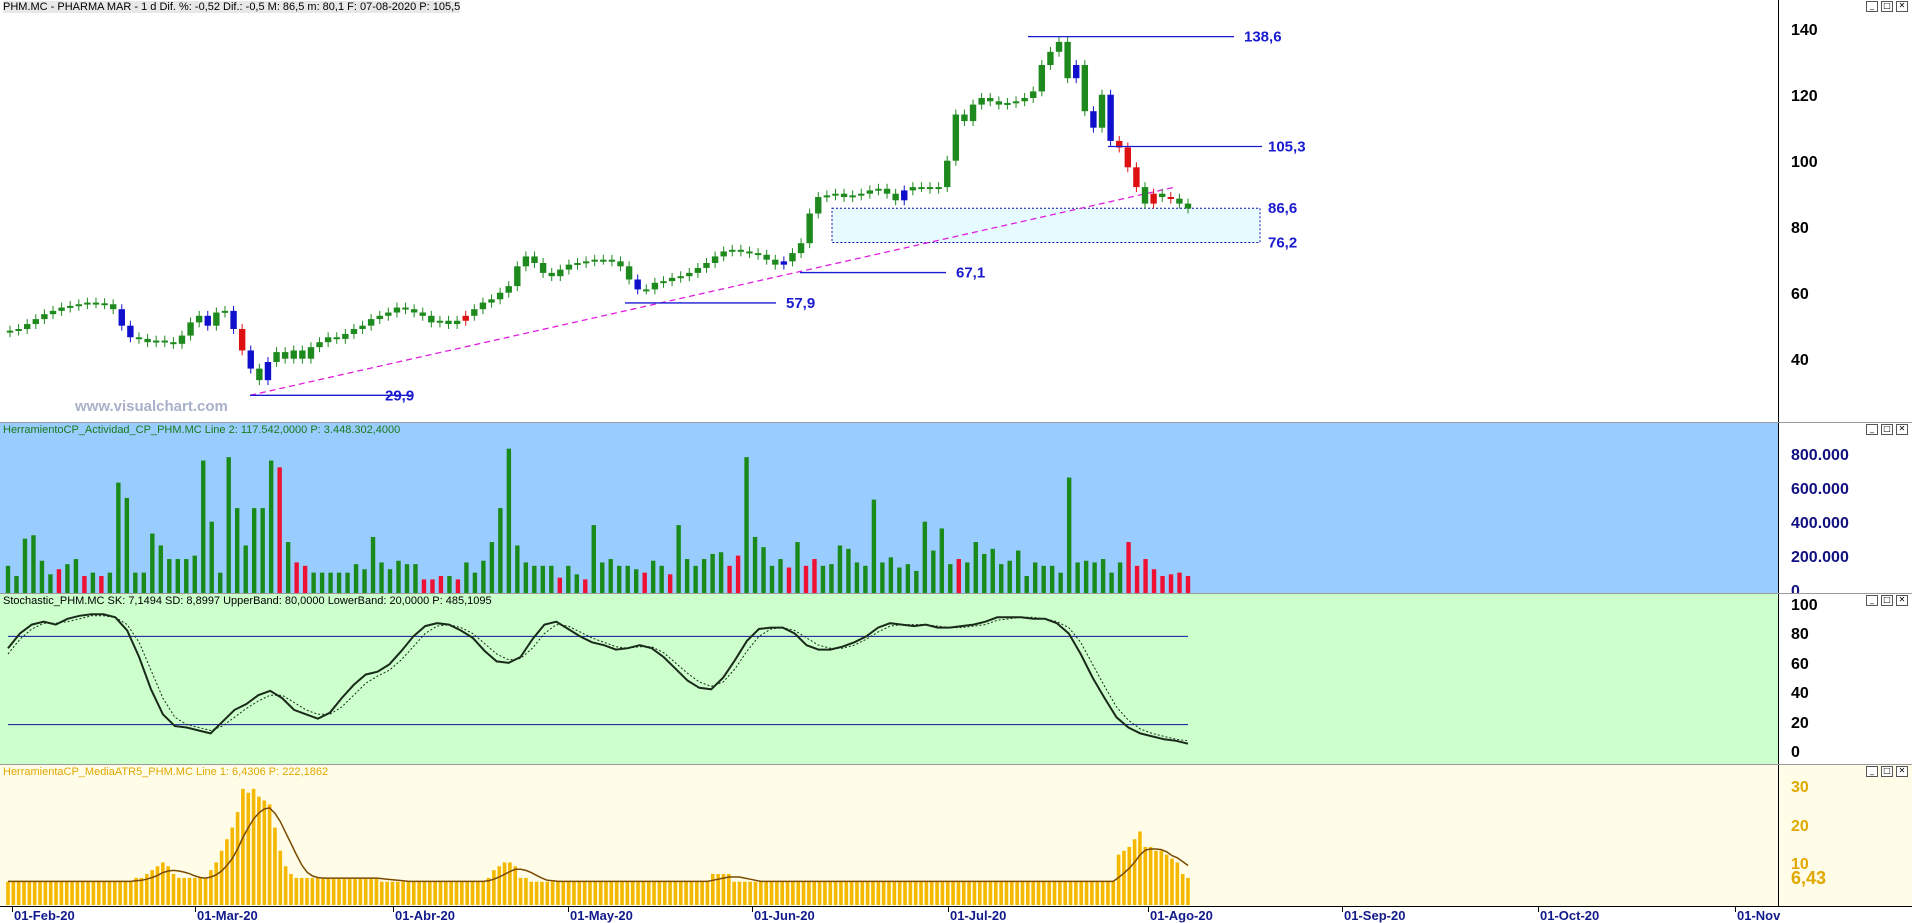 Image resolution: width=1912 pixels, height=923 pixels. Describe the element at coordinates (399, 395) in the screenshot. I see `level-label: 29,9` at that location.